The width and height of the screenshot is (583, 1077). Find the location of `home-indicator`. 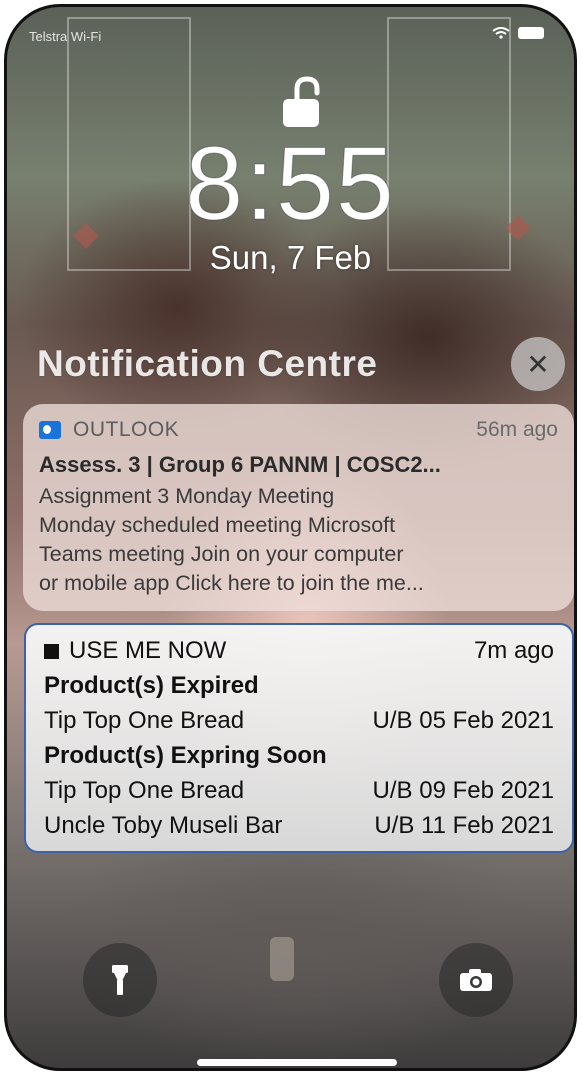

home-indicator is located at coordinates (297, 1062).